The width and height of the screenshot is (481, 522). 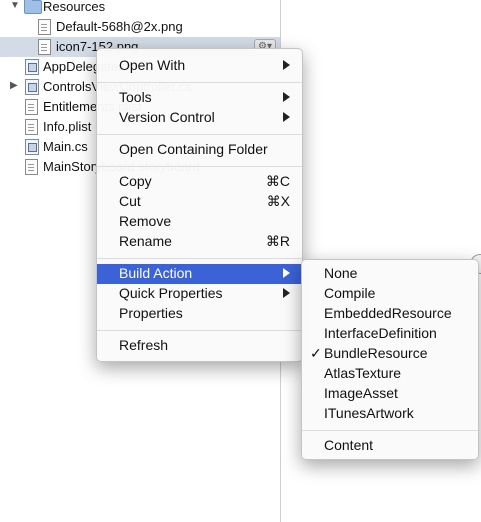 I want to click on menu-item-open-containing-folder: Open Containing Folder, so click(x=199, y=150).